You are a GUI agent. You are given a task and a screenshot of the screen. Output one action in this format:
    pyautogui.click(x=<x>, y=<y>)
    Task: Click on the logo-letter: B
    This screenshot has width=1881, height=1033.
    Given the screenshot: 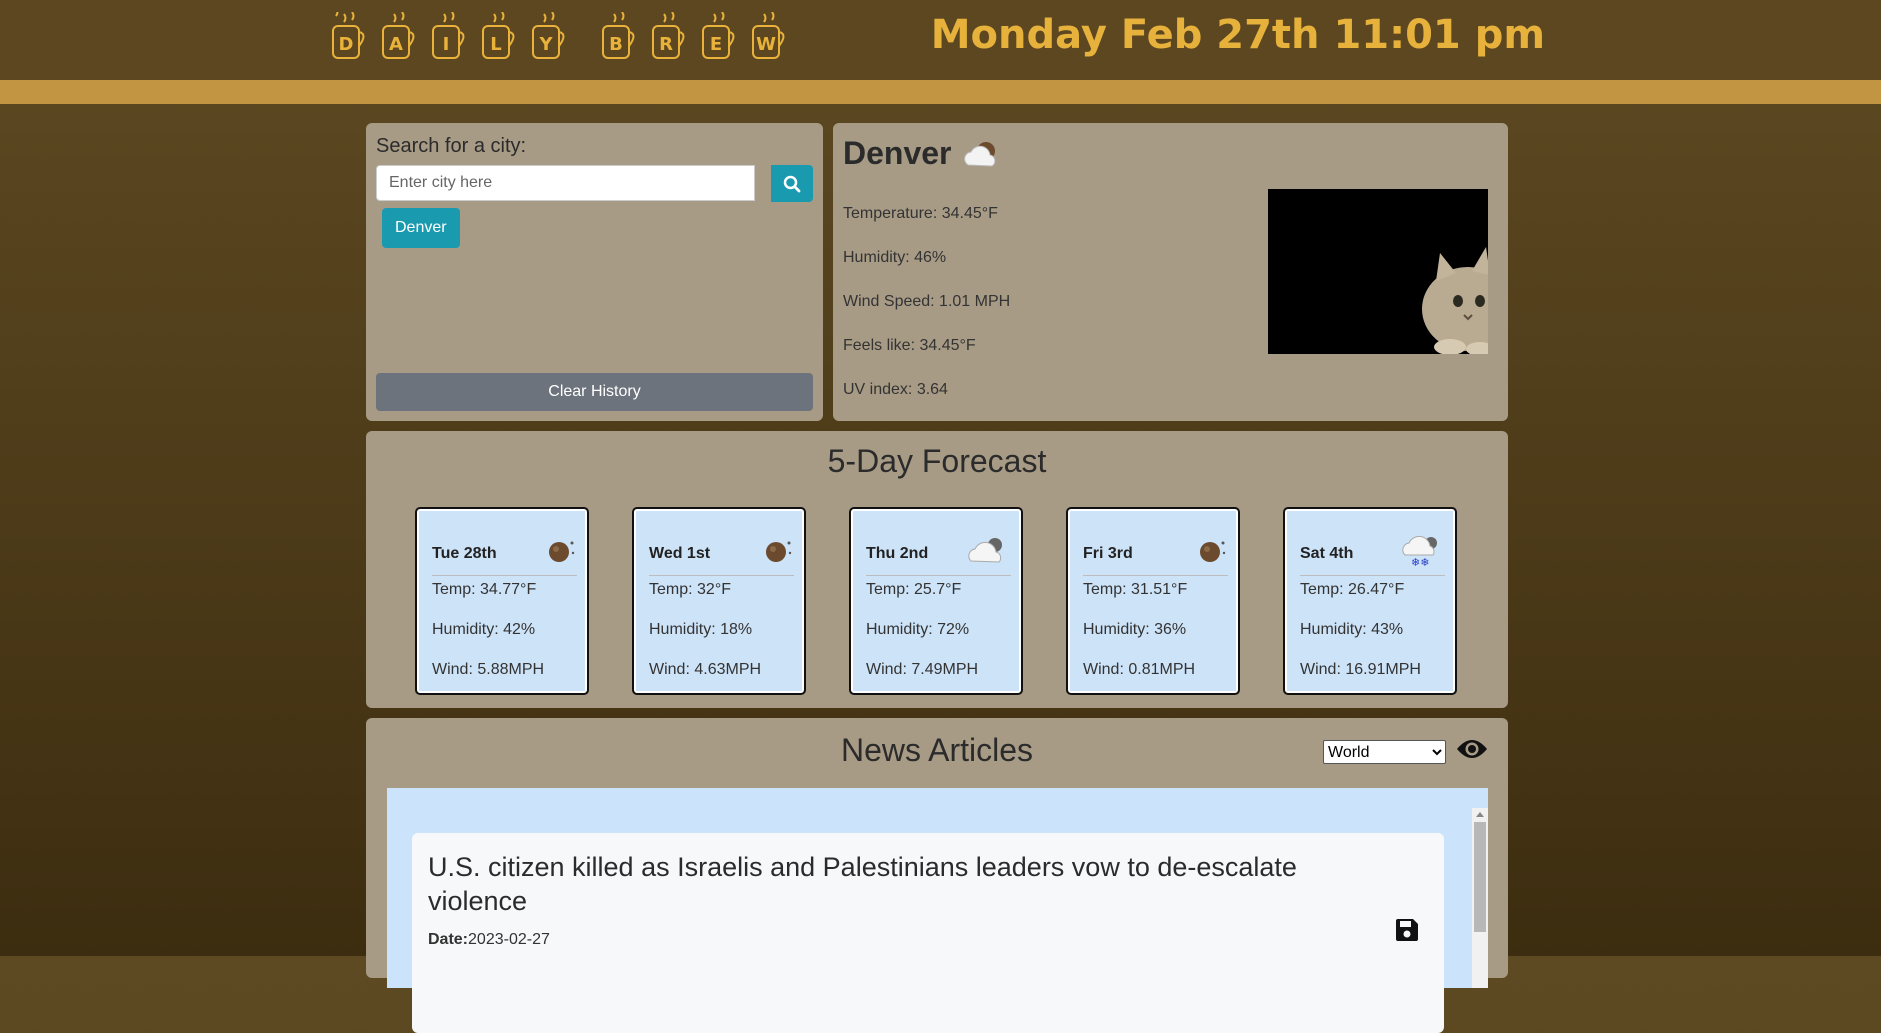 What is the action you would take?
    pyautogui.click(x=616, y=44)
    